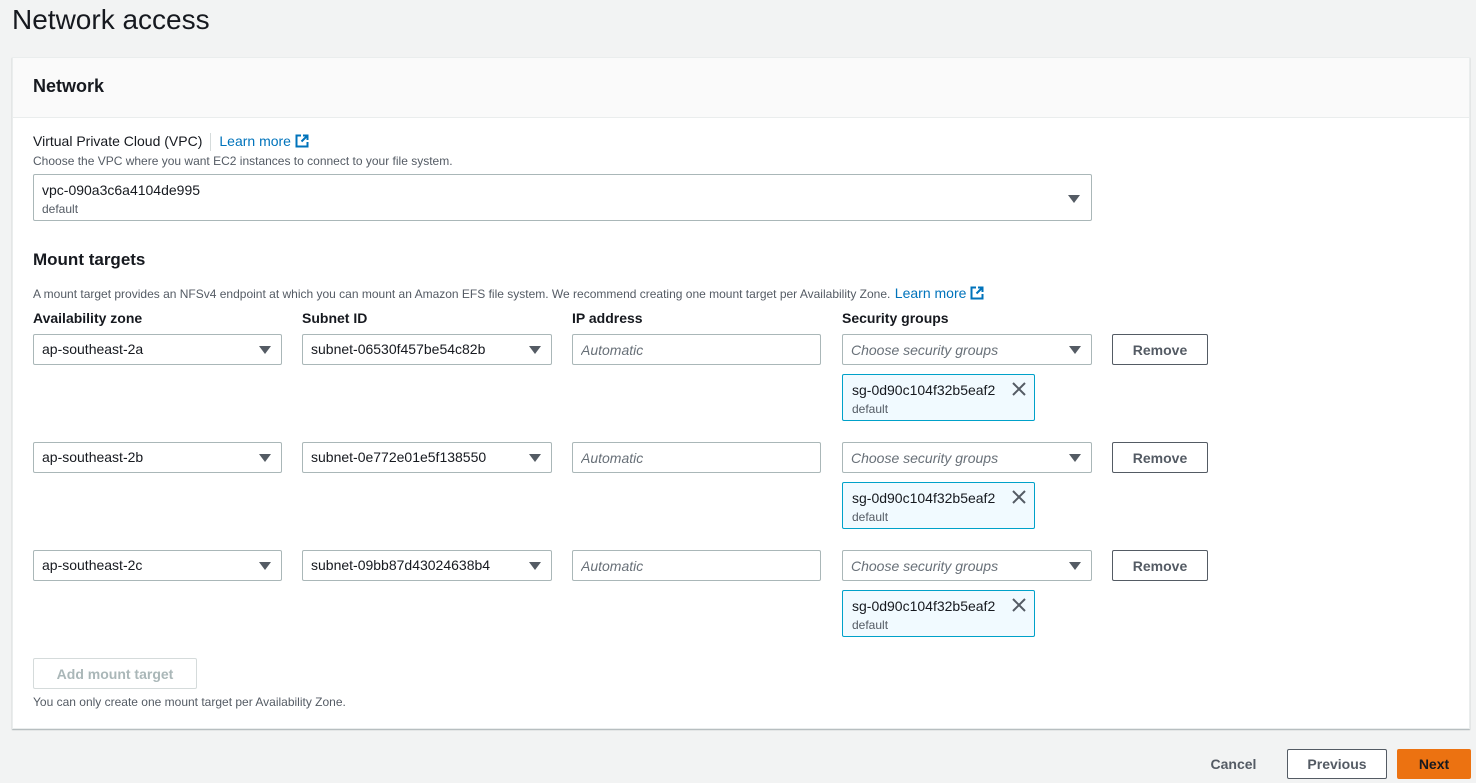 The image size is (1476, 783). Describe the element at coordinates (211, 142) in the screenshot. I see `divider` at that location.